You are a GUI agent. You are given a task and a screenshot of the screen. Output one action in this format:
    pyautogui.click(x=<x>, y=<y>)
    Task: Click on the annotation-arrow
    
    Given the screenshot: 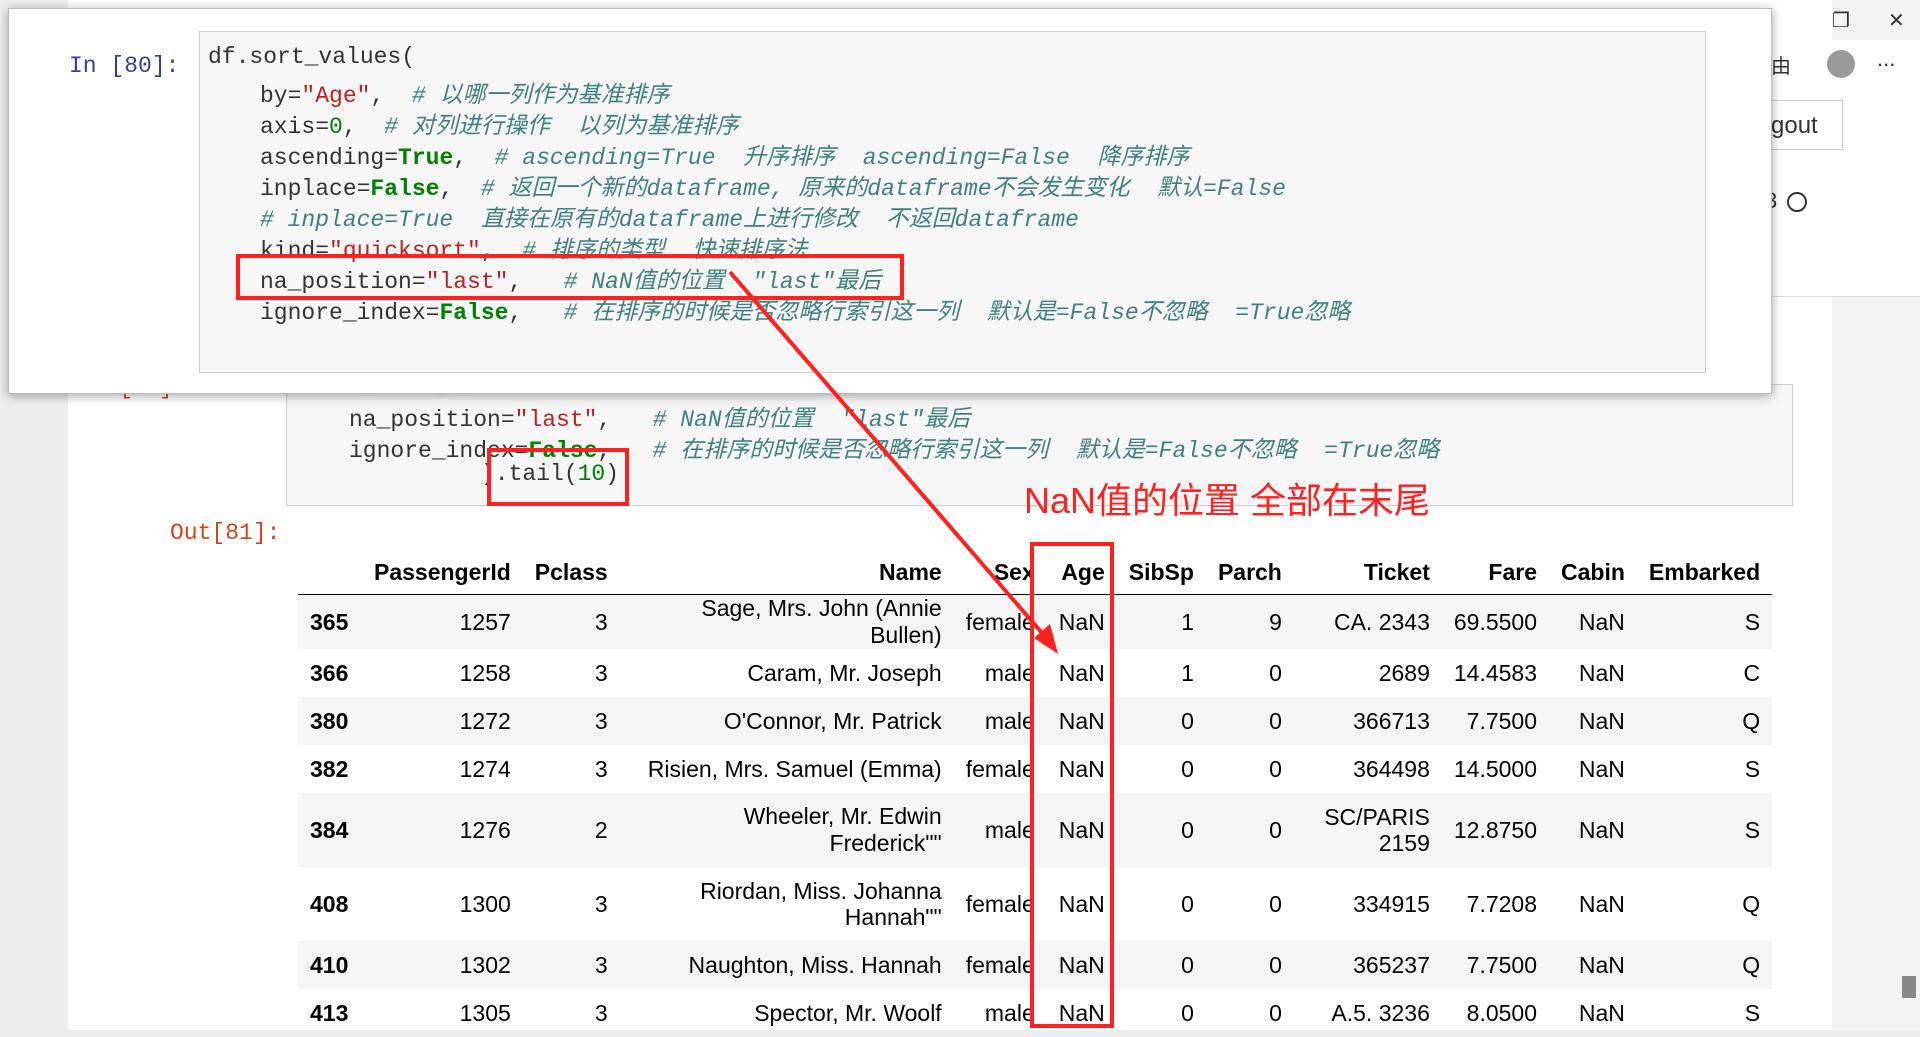 What is the action you would take?
    pyautogui.click(x=893, y=462)
    